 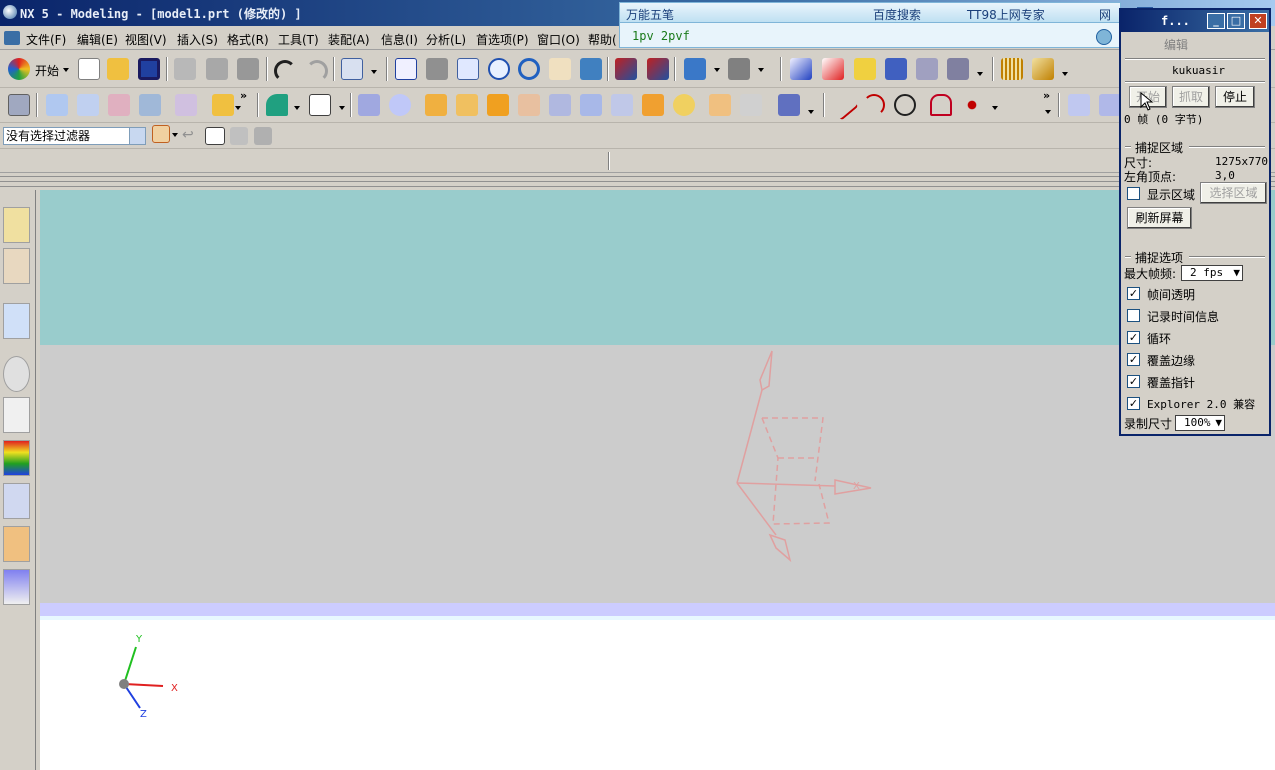 What do you see at coordinates (298, 39) in the screenshot?
I see `menu-tools: 工具(T)` at bounding box center [298, 39].